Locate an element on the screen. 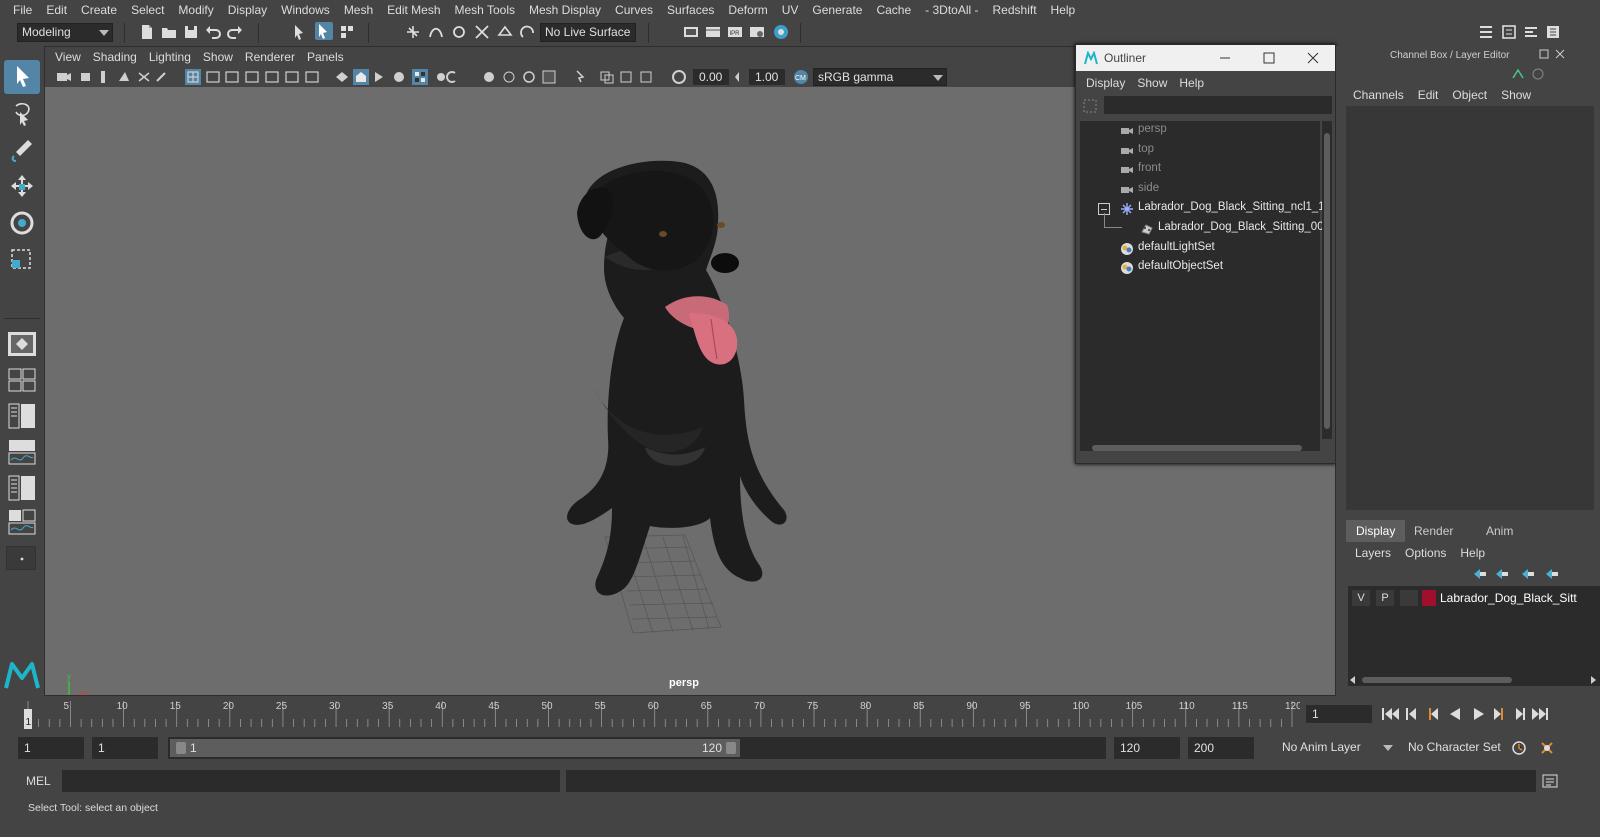 The height and width of the screenshot is (837, 1600). layer-color-swatch is located at coordinates (1429, 598).